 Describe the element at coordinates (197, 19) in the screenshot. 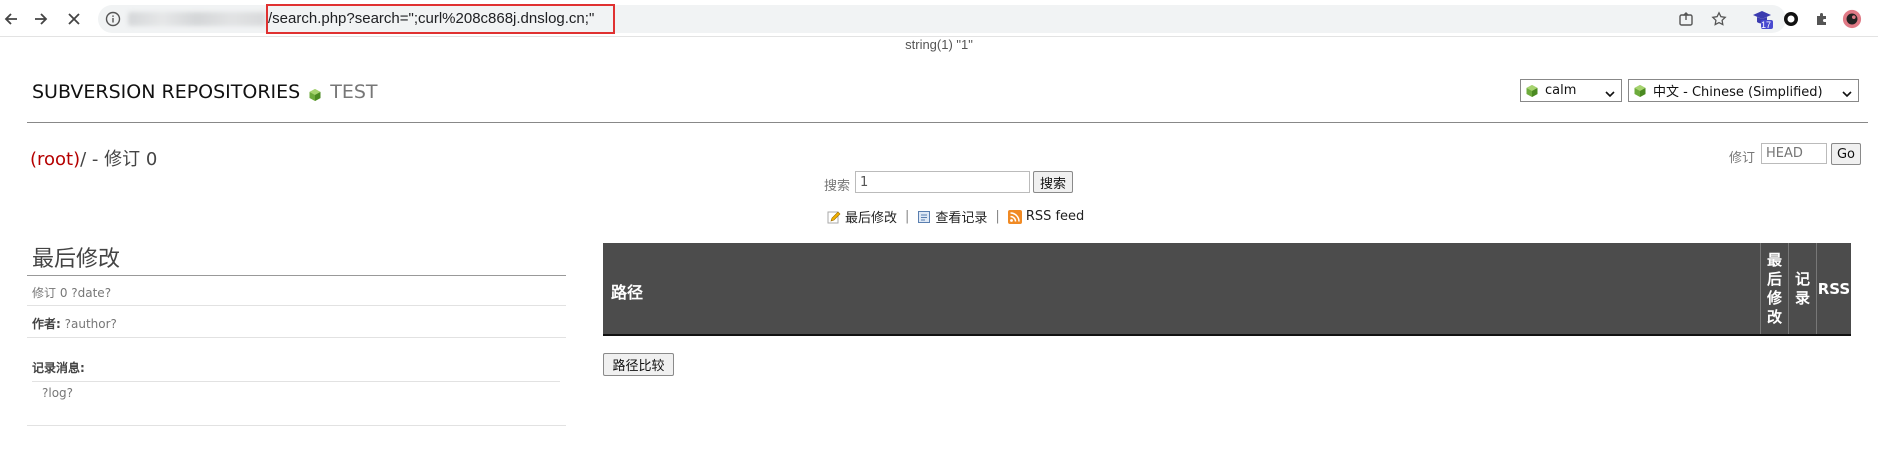

I see `redacted-host` at that location.